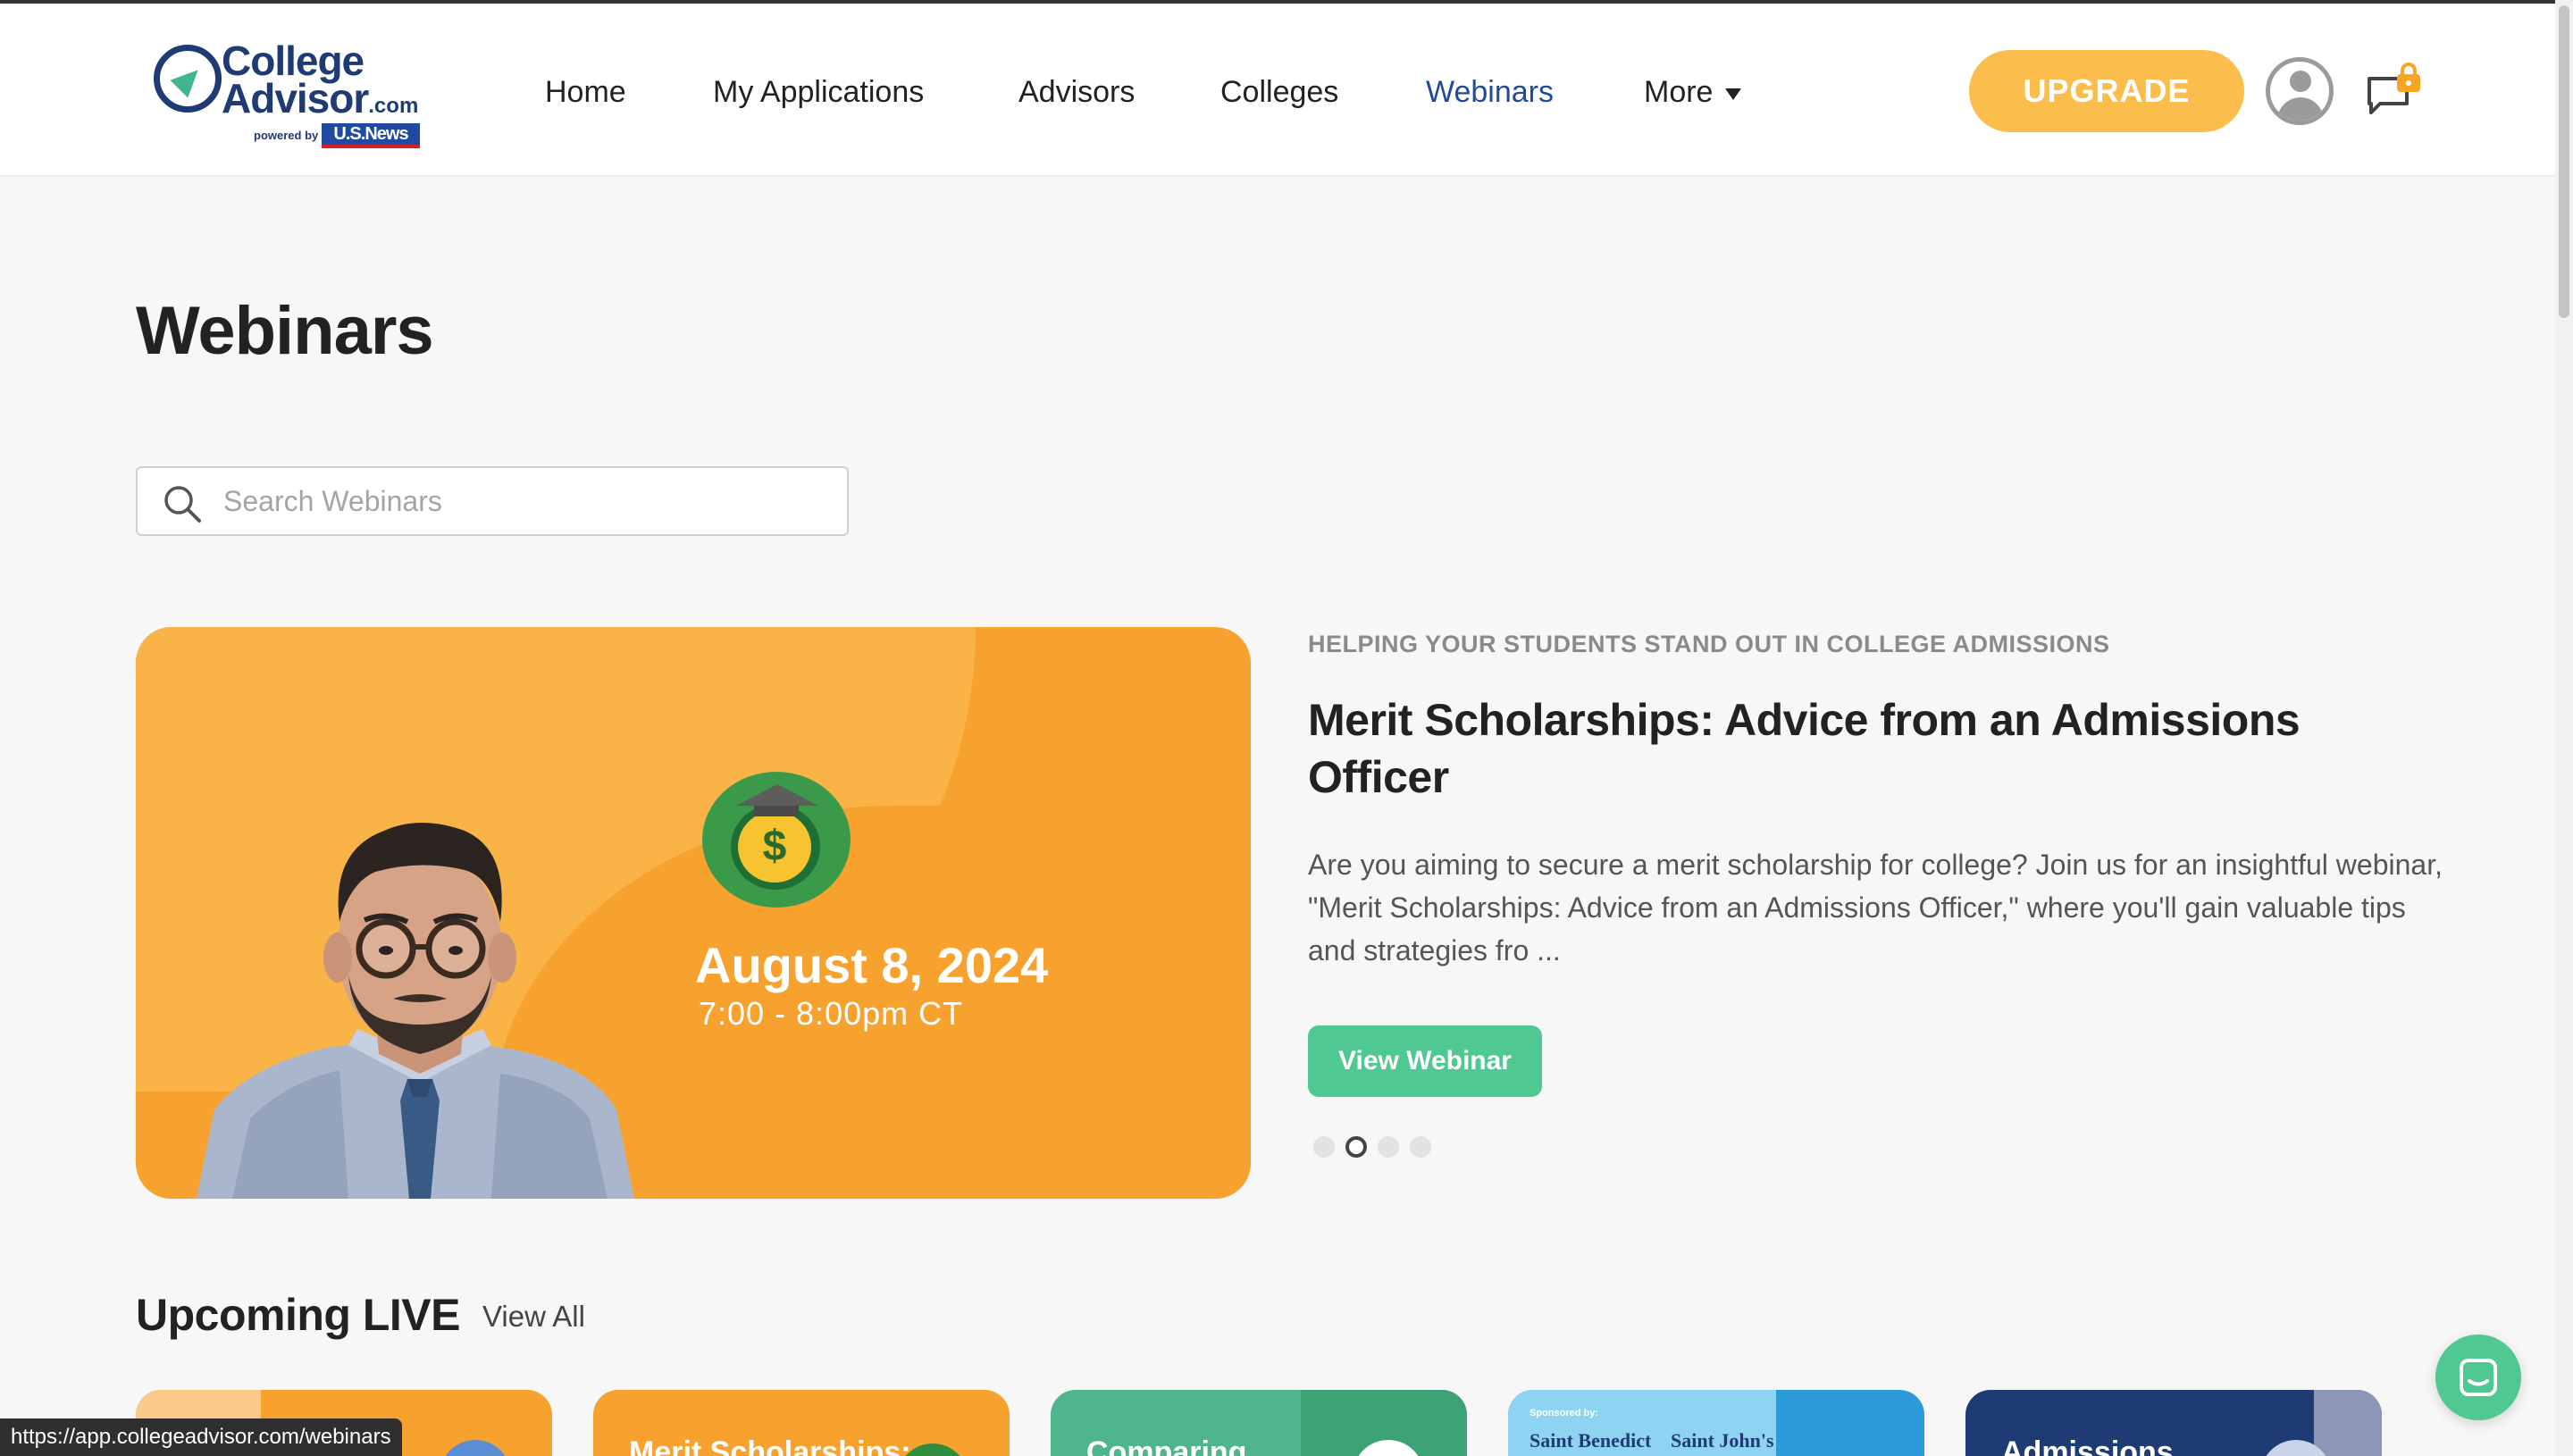 The image size is (2573, 1456). What do you see at coordinates (182, 504) in the screenshot?
I see `search-icon` at bounding box center [182, 504].